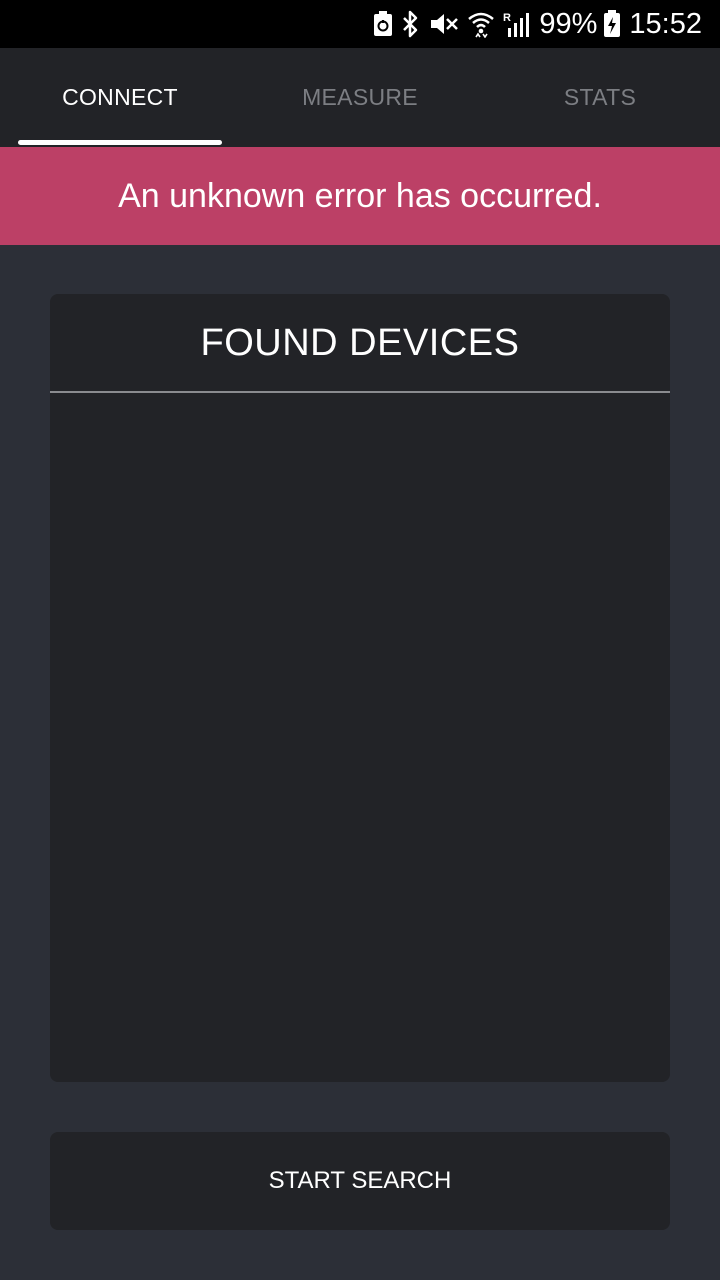 Image resolution: width=720 pixels, height=1280 pixels. I want to click on tab-stats: STATS, so click(600, 97).